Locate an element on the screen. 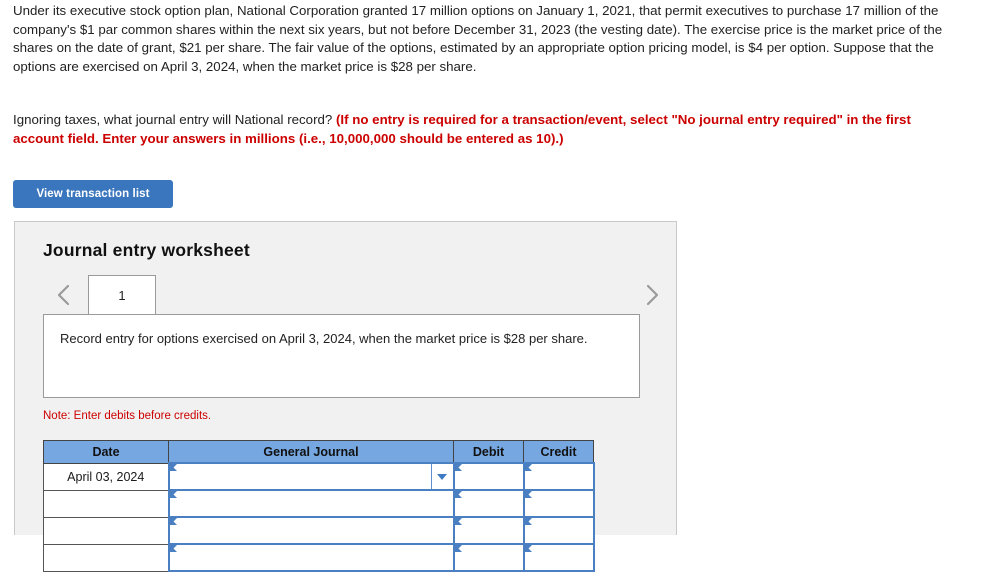  debits-before-credits-note: Note: Enter debits before credits. is located at coordinates (127, 416).